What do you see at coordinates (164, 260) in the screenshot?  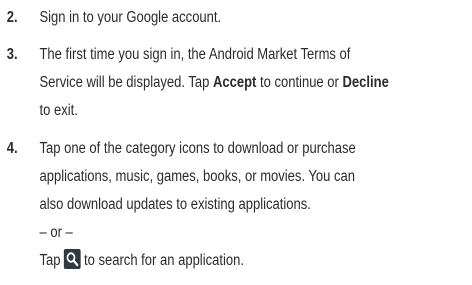 I see `search-instruction: to search for an application.` at bounding box center [164, 260].